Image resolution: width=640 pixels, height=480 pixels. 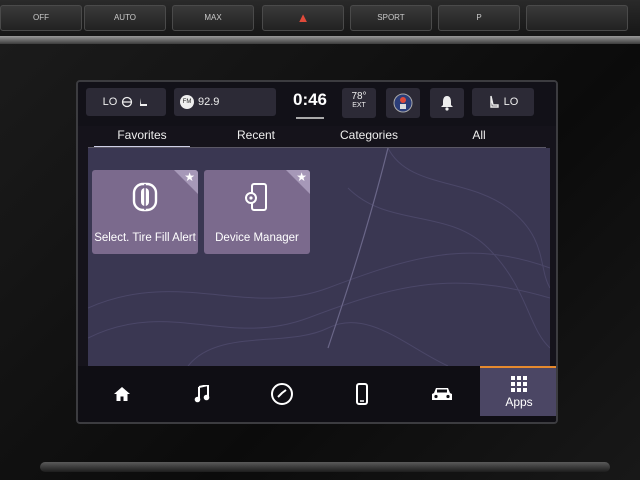 I want to click on seat-heat-button: AUTO, so click(x=125, y=18).